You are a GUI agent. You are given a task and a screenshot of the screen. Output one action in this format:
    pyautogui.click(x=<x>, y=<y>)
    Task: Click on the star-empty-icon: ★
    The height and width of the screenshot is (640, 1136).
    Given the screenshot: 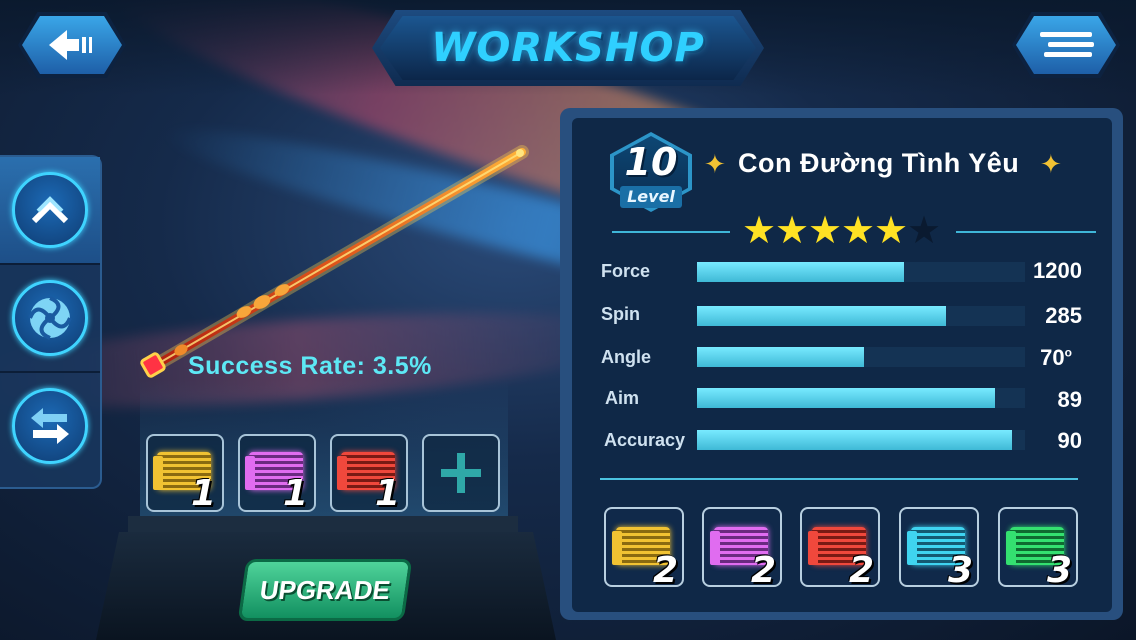 What is the action you would take?
    pyautogui.click(x=924, y=230)
    